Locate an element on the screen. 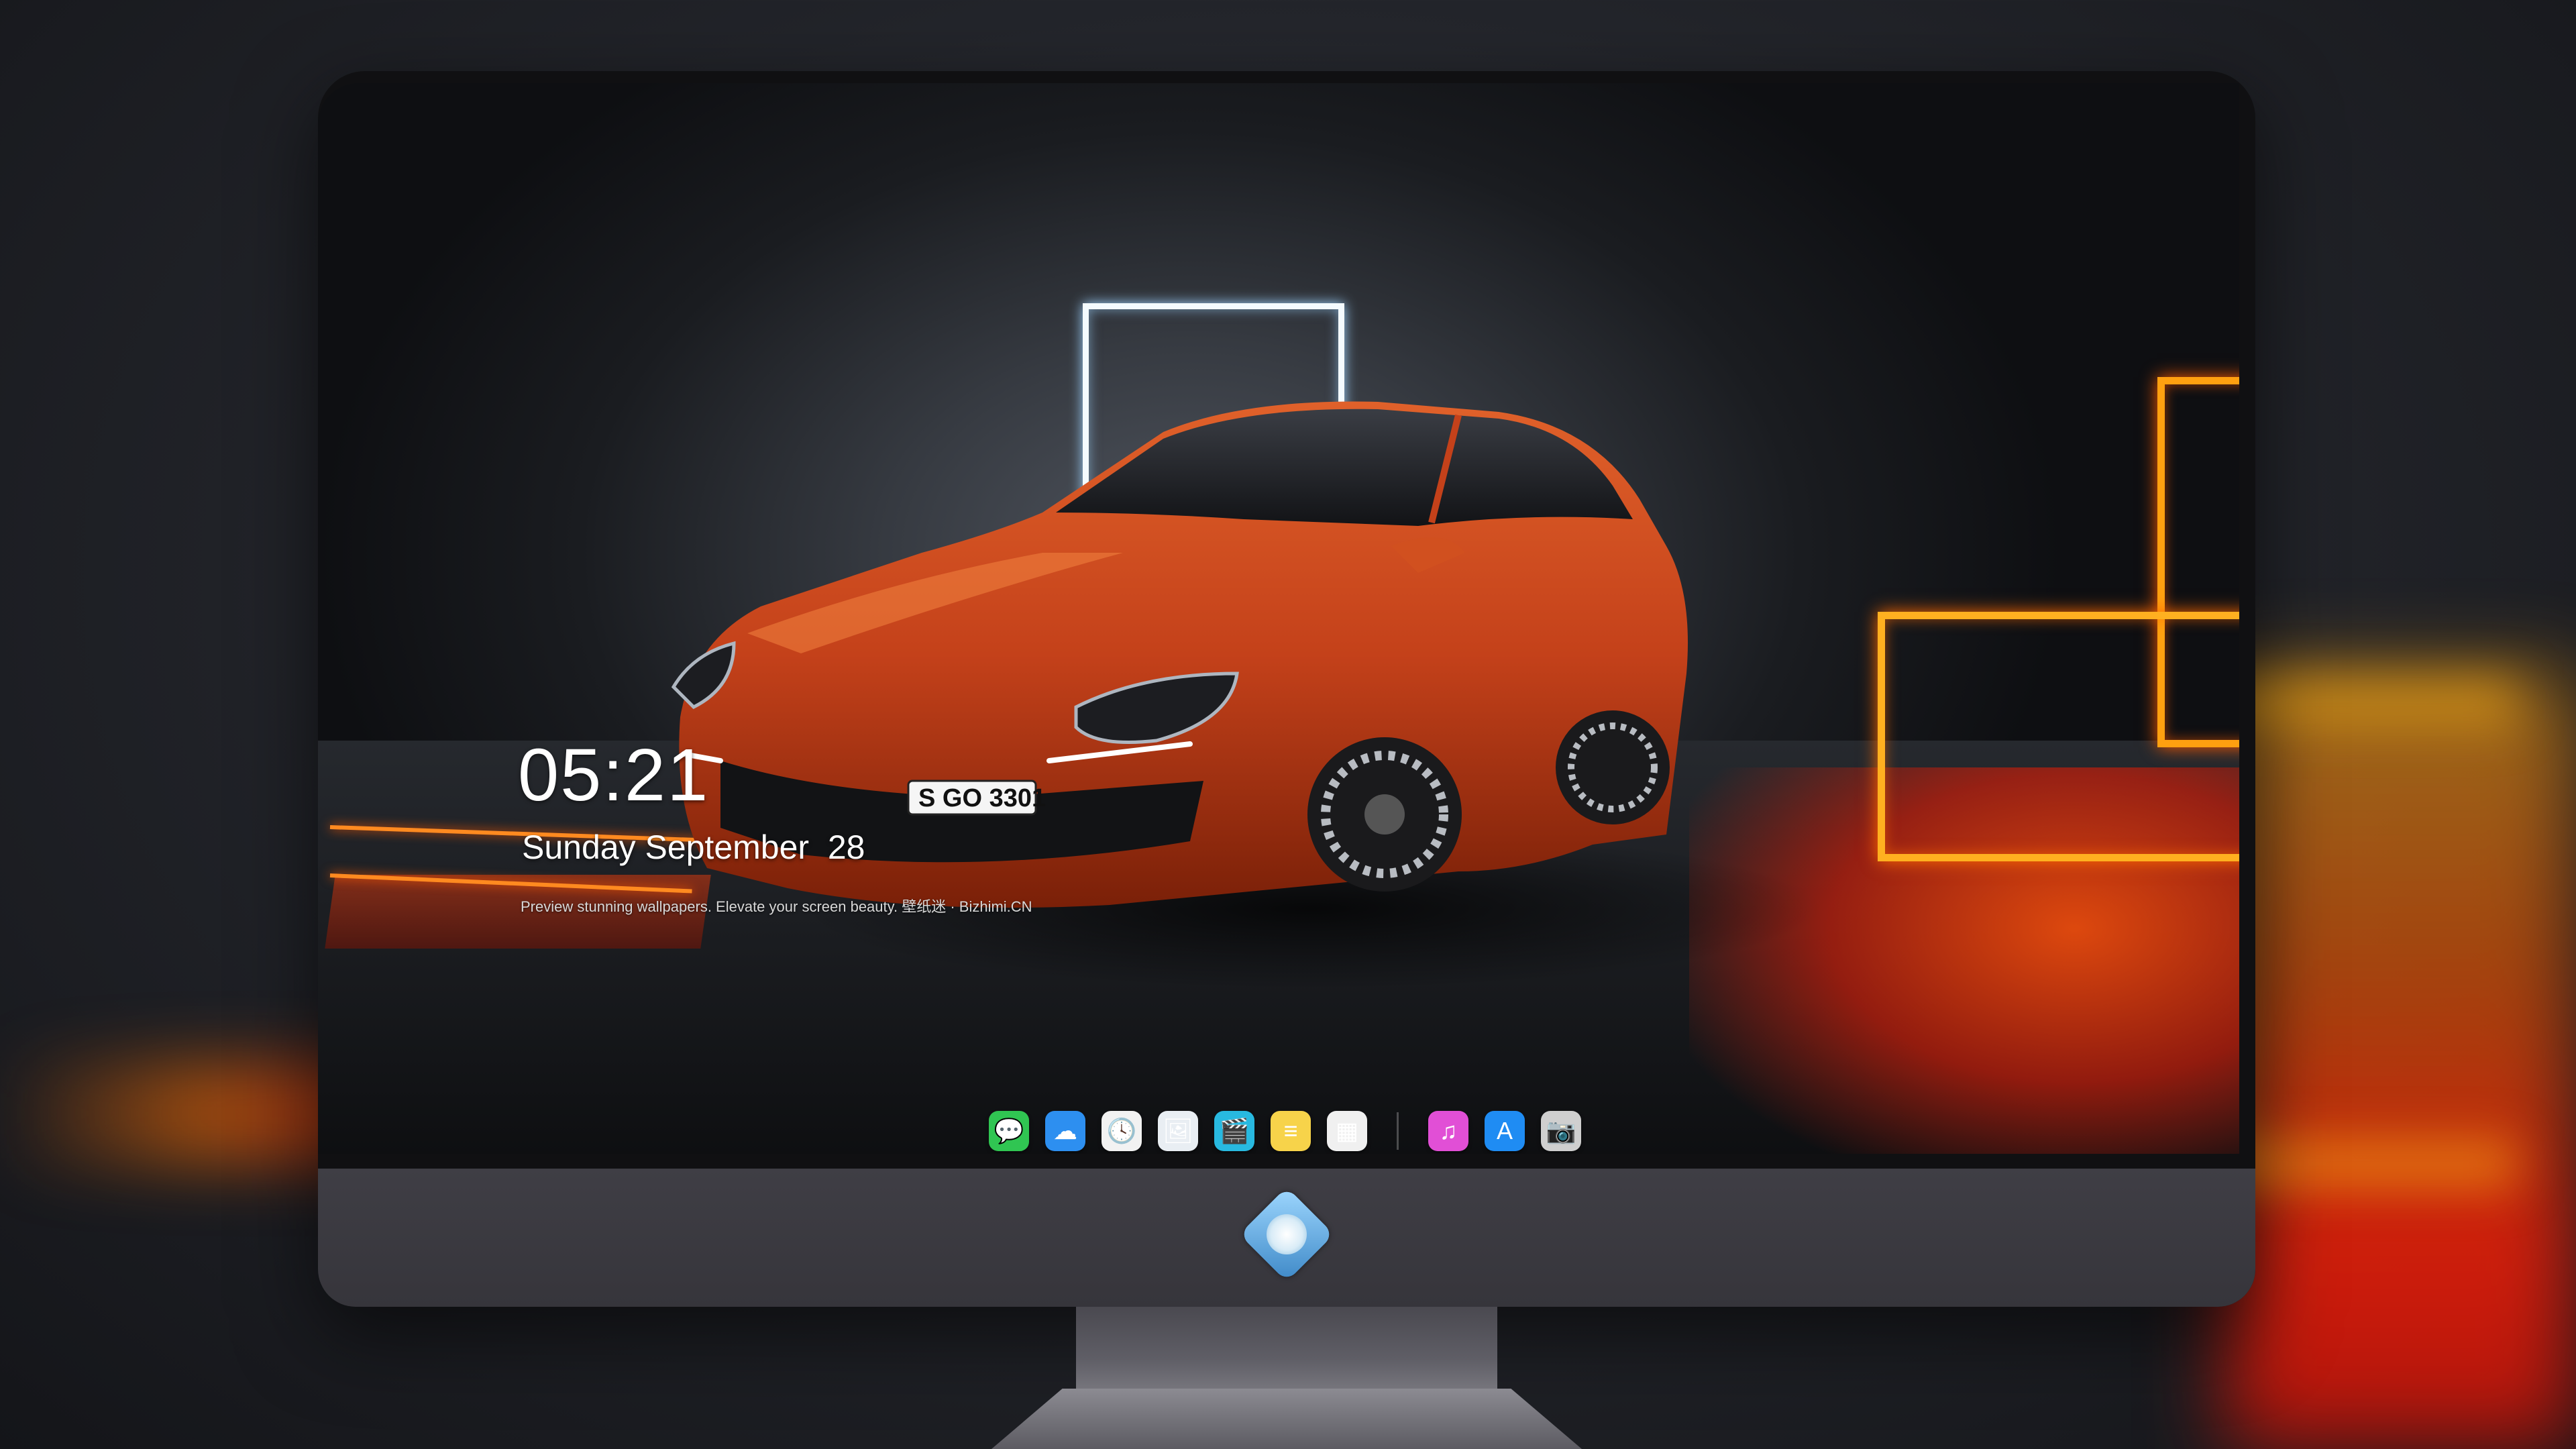 This screenshot has height=1449, width=2576. preview-icon: 🖼 is located at coordinates (1178, 1131).